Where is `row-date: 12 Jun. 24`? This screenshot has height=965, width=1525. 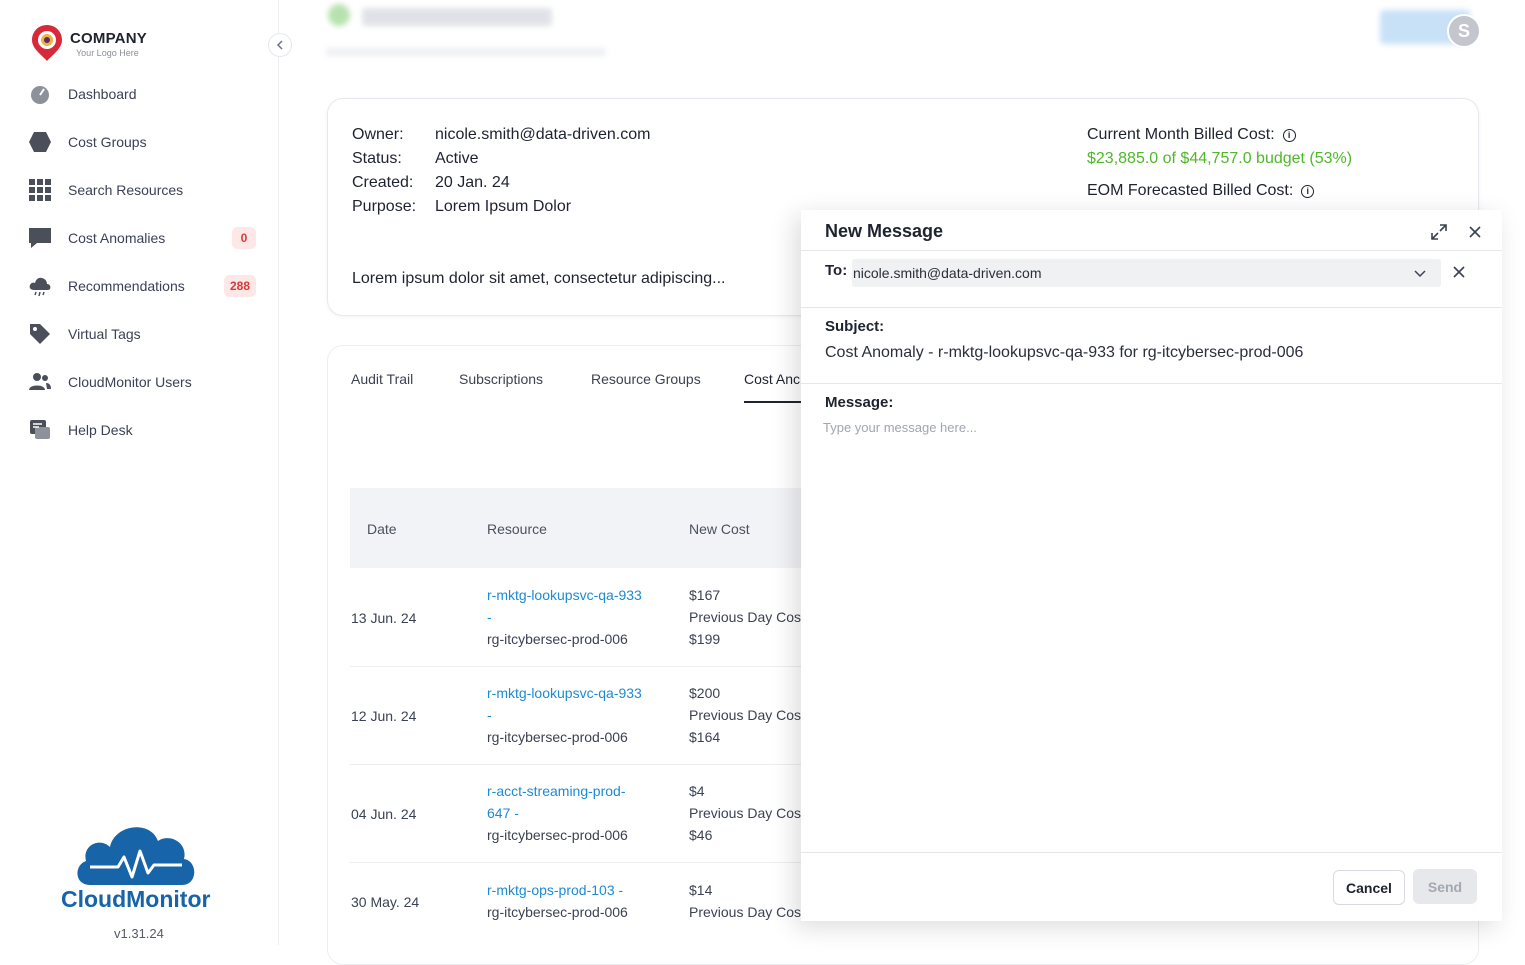
row-date: 12 Jun. 24 is located at coordinates (384, 716).